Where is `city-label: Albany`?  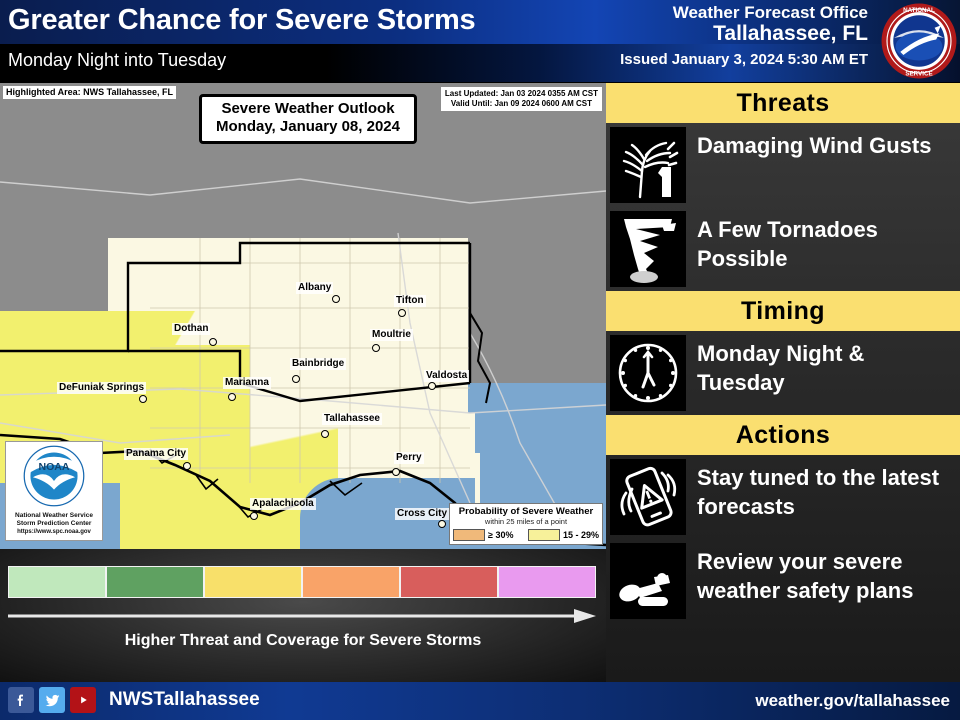 city-label: Albany is located at coordinates (315, 288).